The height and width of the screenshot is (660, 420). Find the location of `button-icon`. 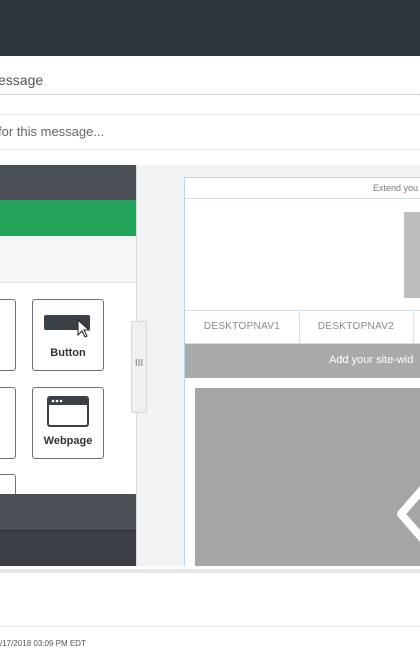

button-icon is located at coordinates (67, 326).